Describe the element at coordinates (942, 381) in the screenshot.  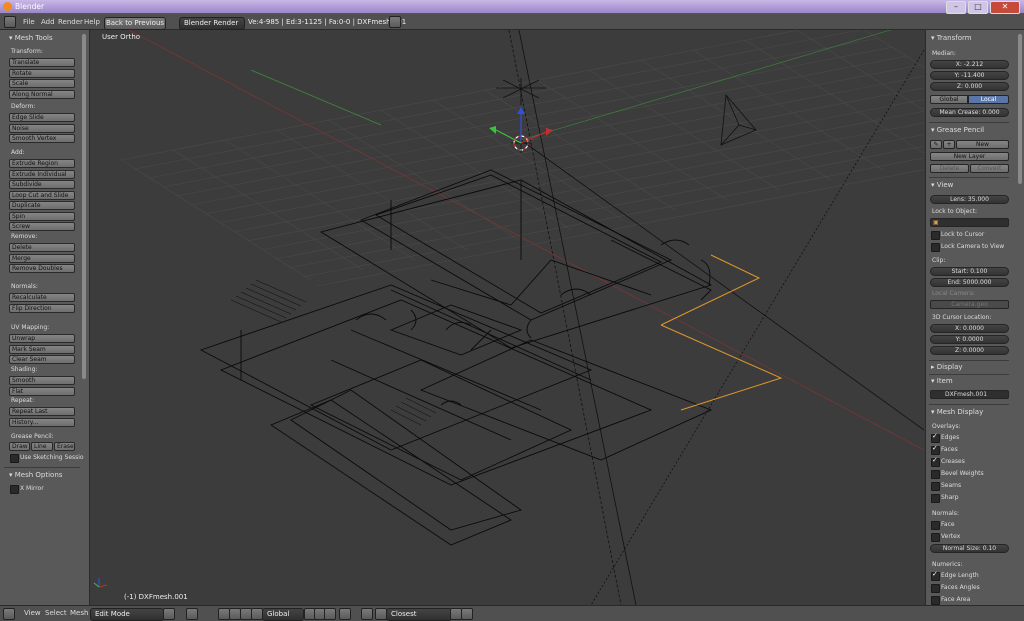
I see `item-panel-header: ▾ Item` at that location.